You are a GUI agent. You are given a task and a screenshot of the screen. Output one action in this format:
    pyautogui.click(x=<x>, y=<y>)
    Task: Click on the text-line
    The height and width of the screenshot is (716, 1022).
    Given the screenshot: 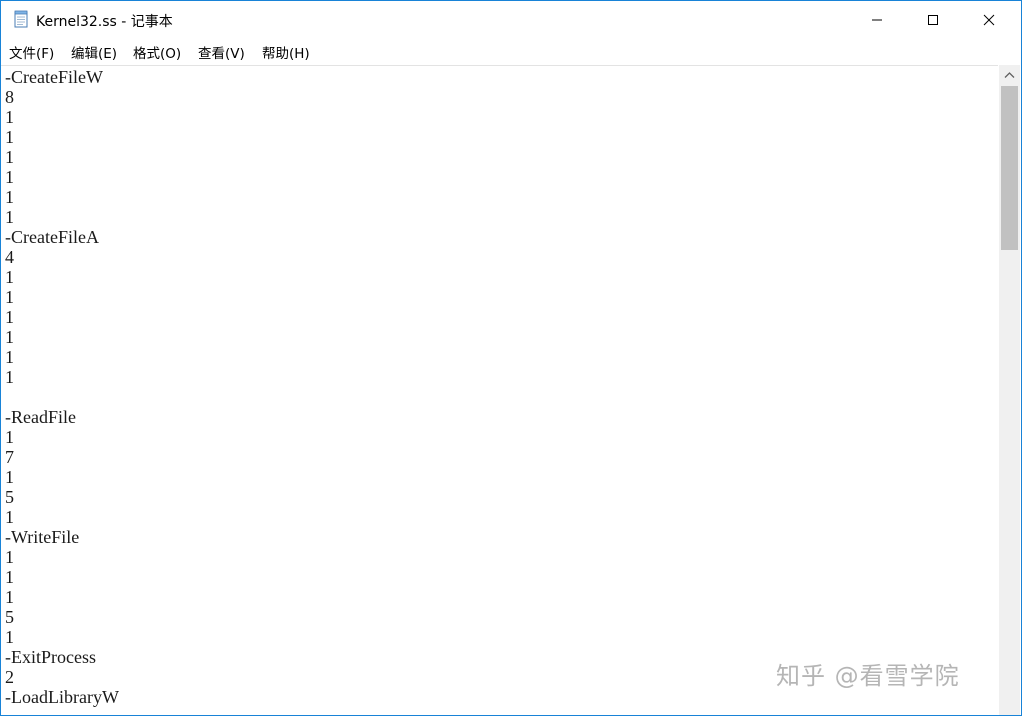 What is the action you would take?
    pyautogui.click(x=62, y=397)
    